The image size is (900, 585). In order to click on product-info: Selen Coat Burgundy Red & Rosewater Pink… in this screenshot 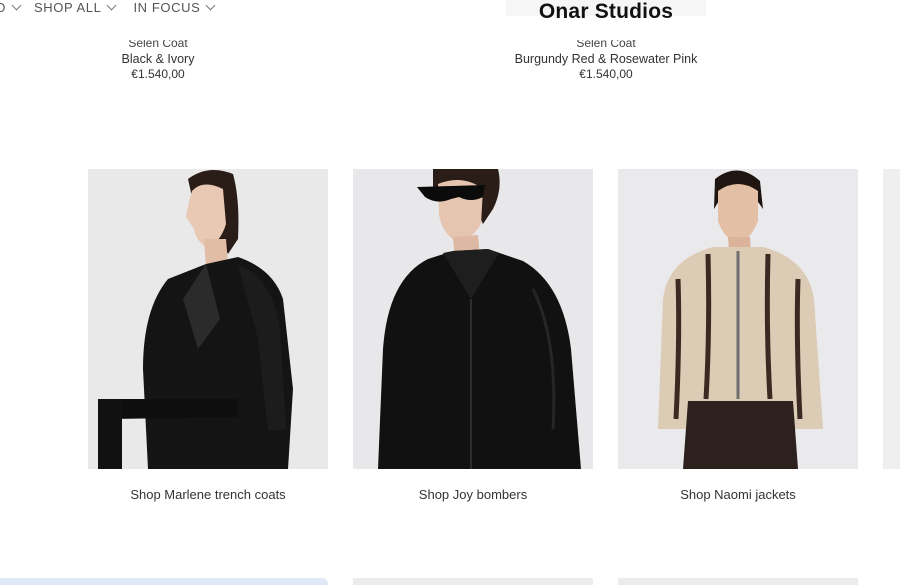, I will do `click(606, 60)`.